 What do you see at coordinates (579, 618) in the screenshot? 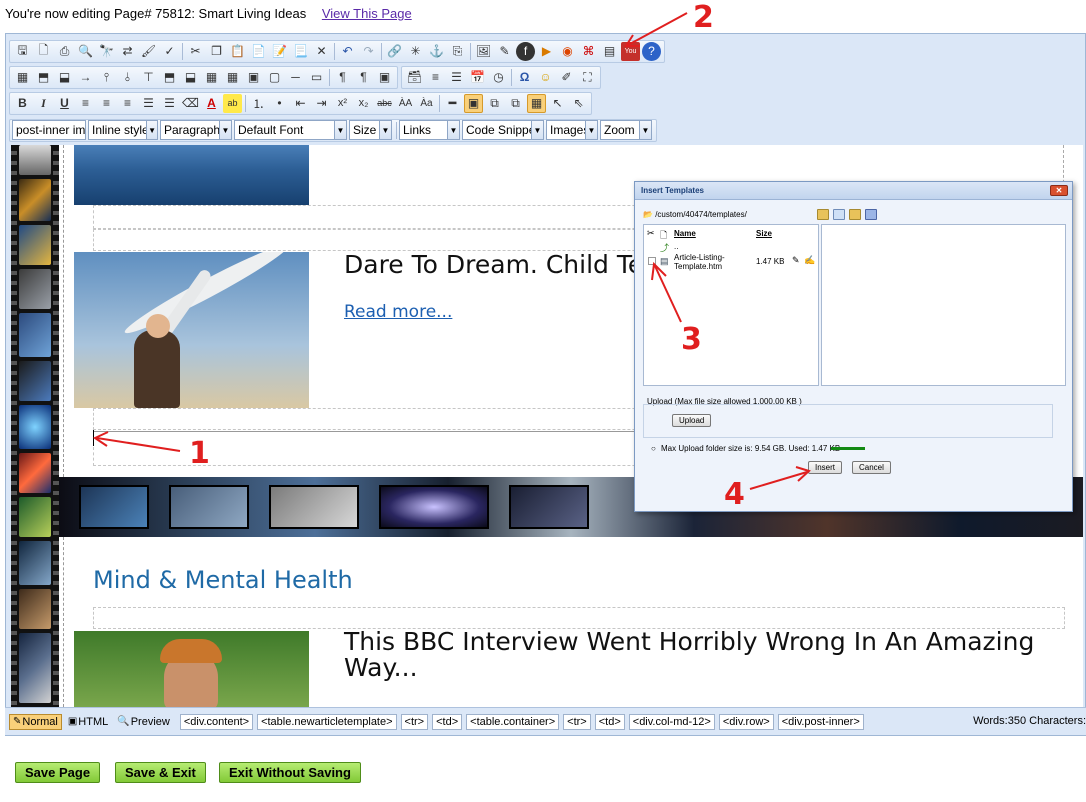
I see `empty-block` at bounding box center [579, 618].